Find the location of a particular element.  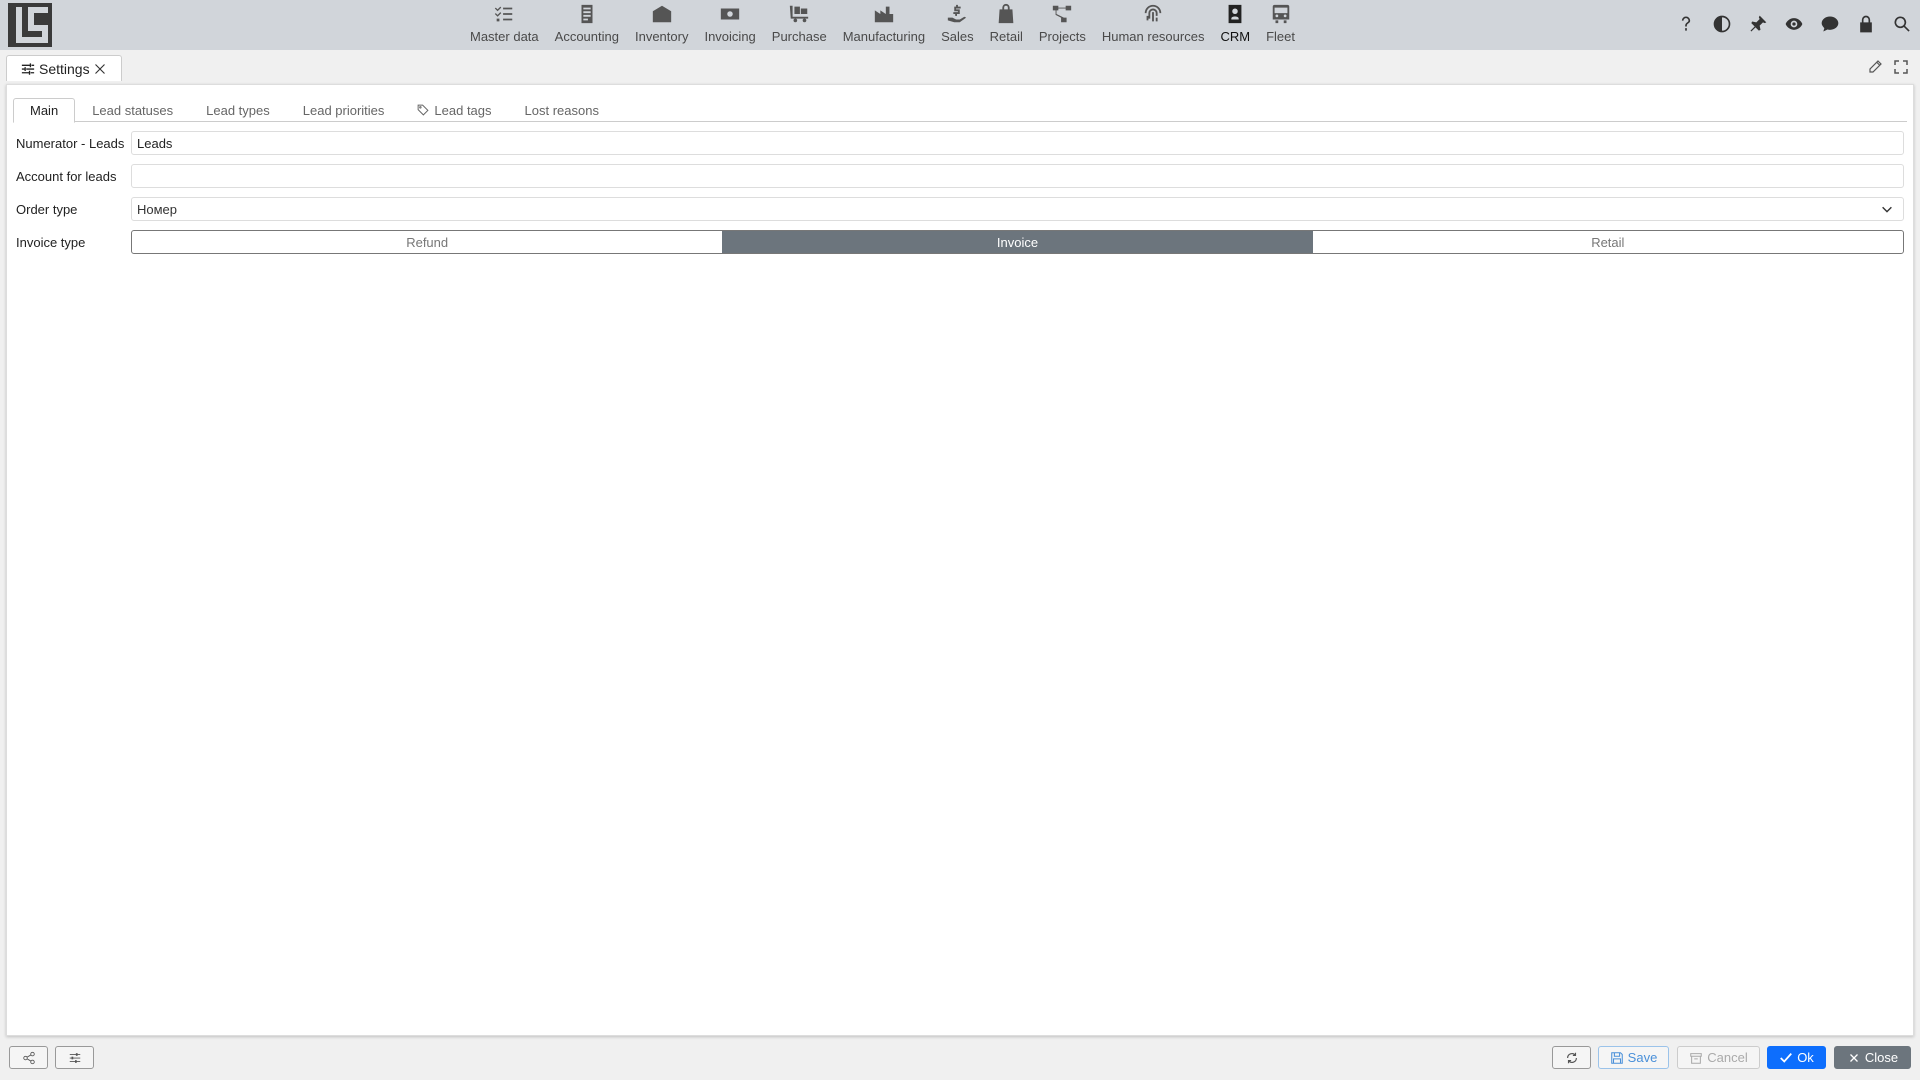

chat-button is located at coordinates (1830, 24).